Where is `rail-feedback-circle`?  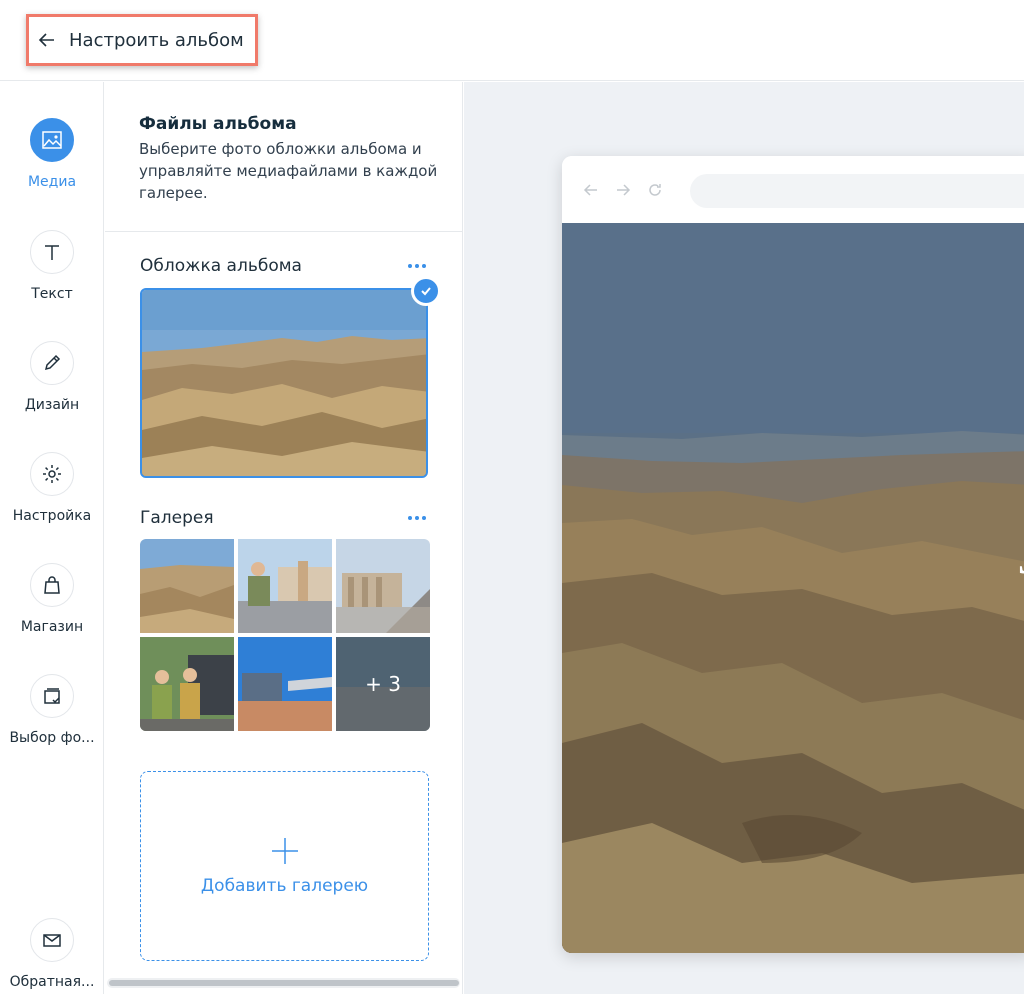 rail-feedback-circle is located at coordinates (52, 940).